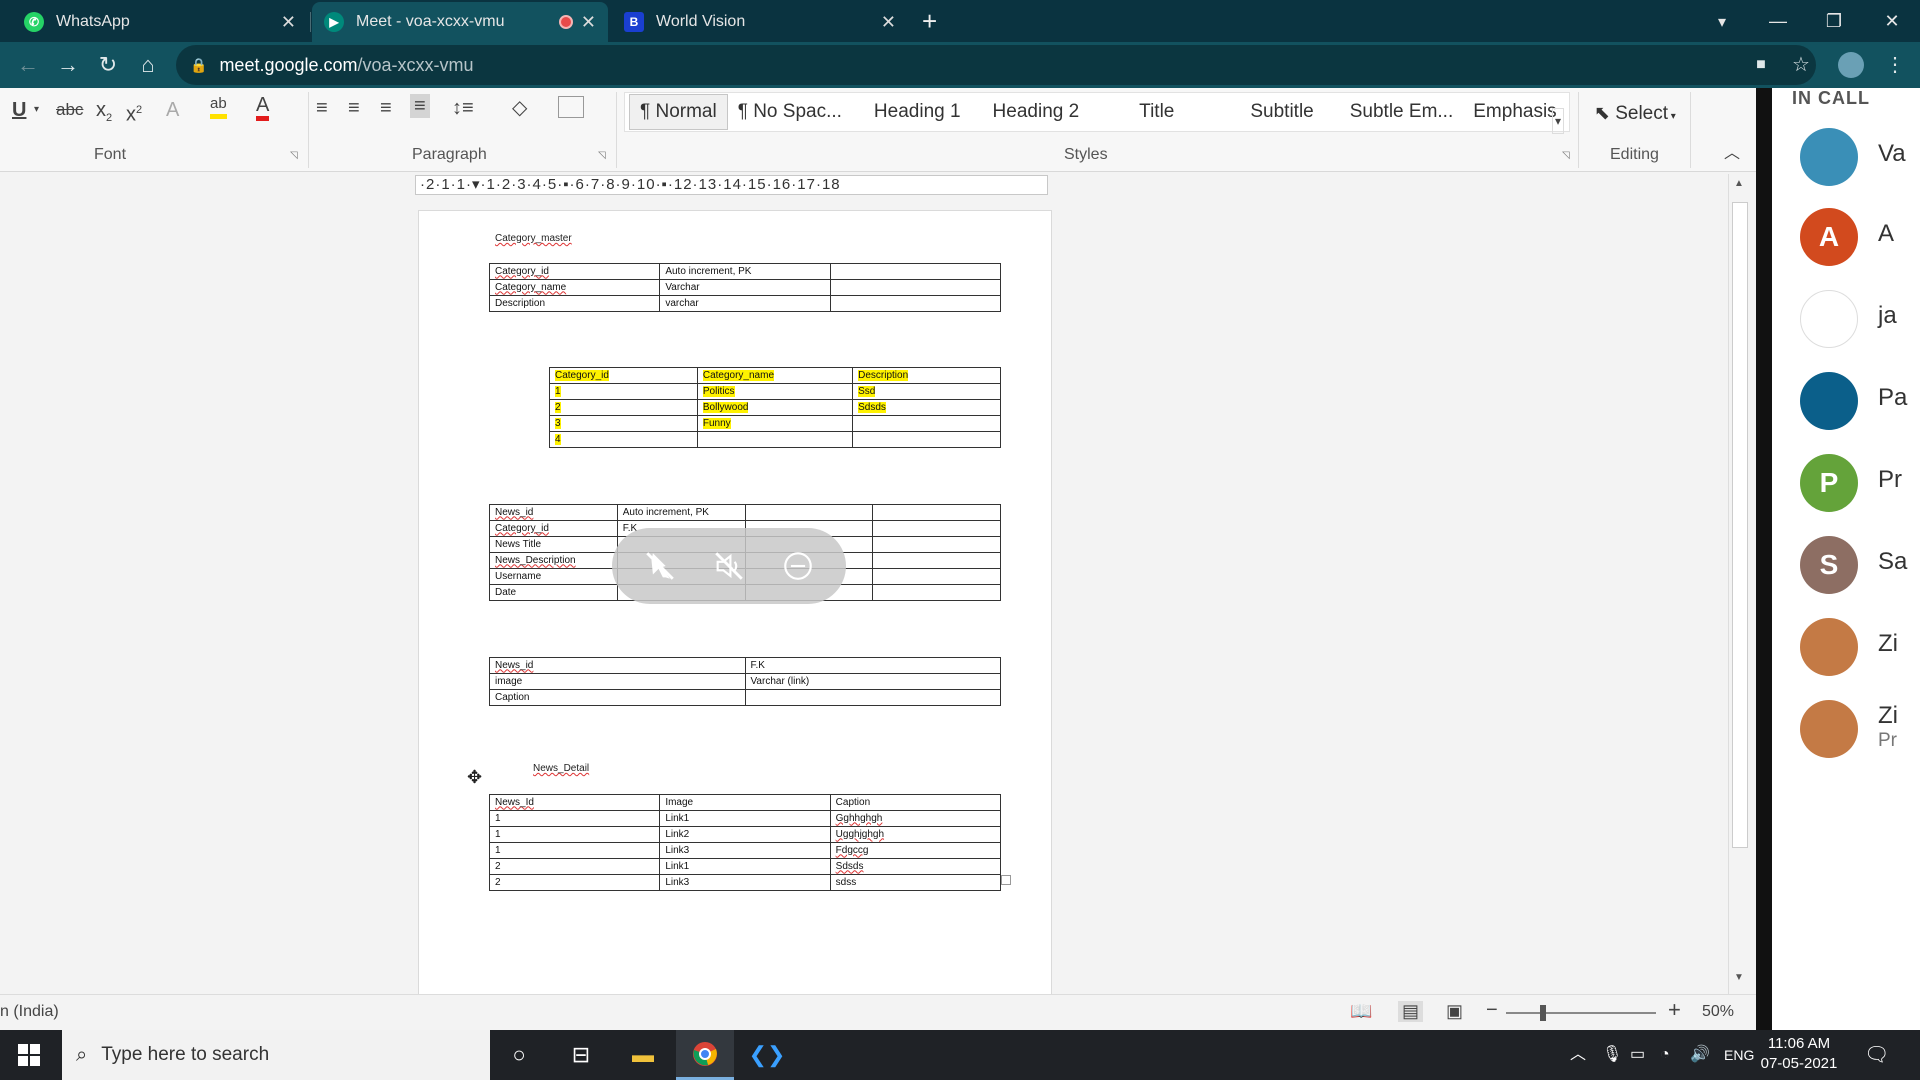 This screenshot has width=1920, height=1080. Describe the element at coordinates (917, 112) in the screenshot. I see `style-heading-1: Heading 1` at that location.